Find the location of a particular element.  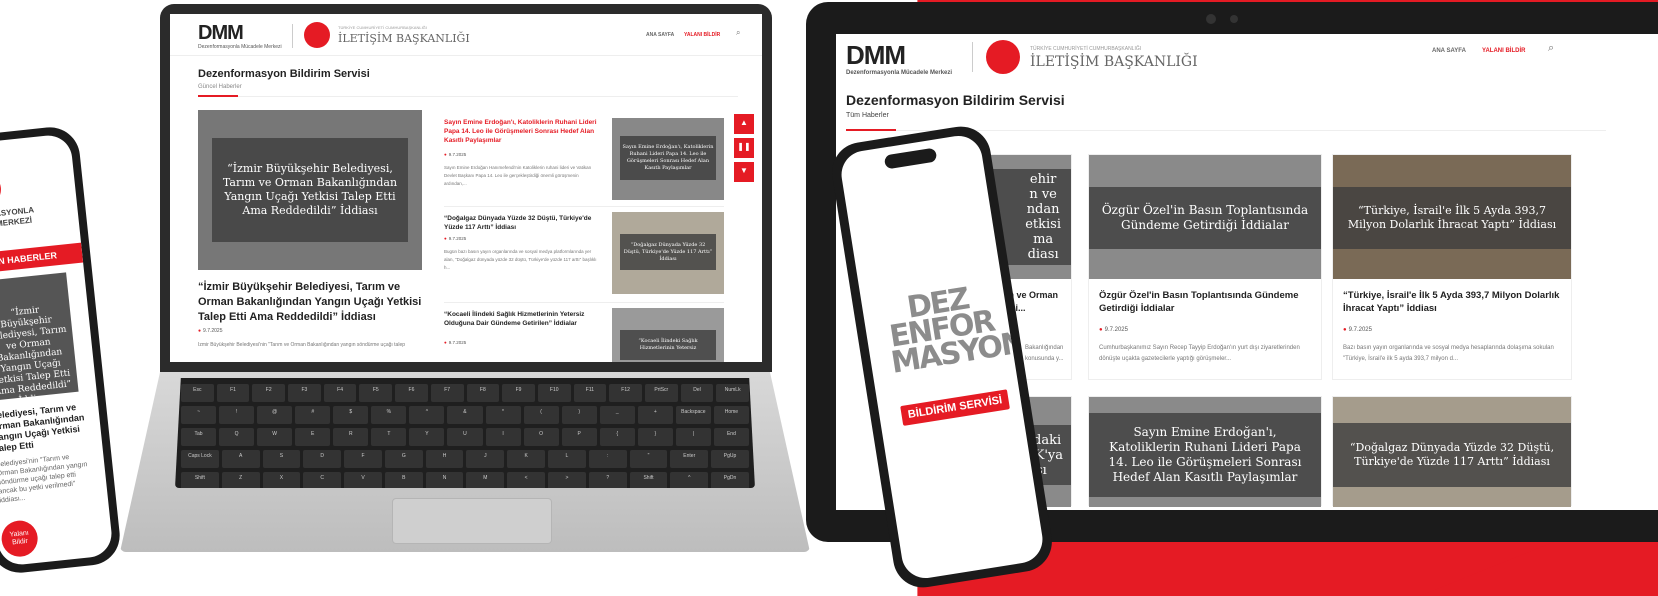

keyboard-key: F7 is located at coordinates (447, 393).